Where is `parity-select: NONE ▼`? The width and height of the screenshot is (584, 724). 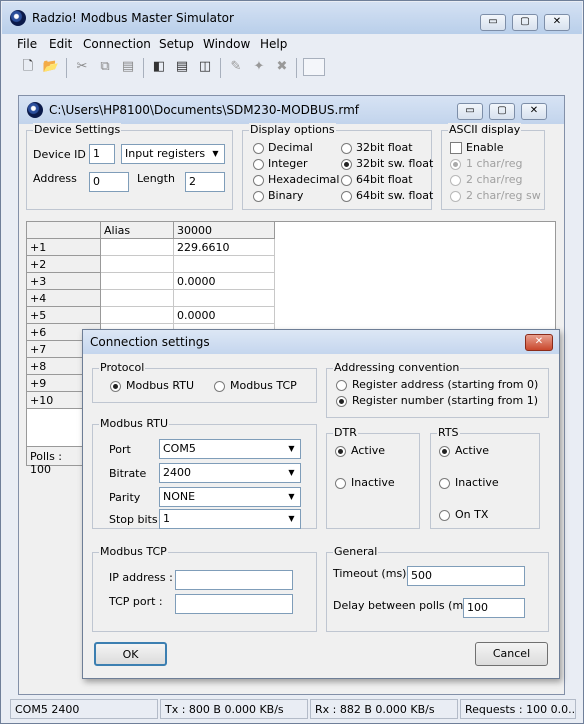 parity-select: NONE ▼ is located at coordinates (230, 497).